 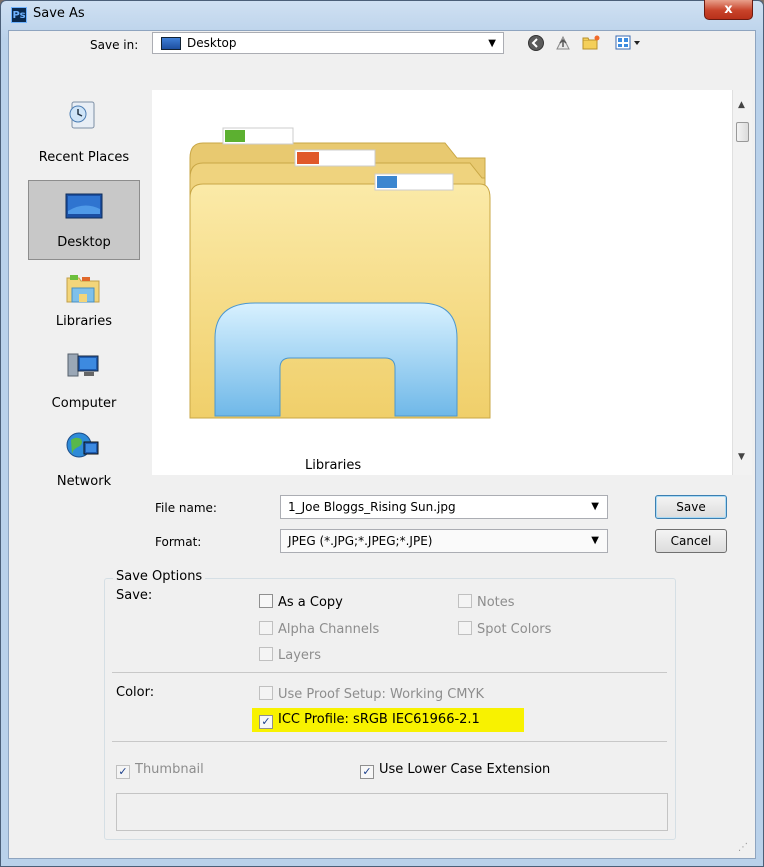 What do you see at coordinates (360, 541) in the screenshot?
I see `format-value: JPEG (*.JPG;*.JPEG;*.JPE)` at bounding box center [360, 541].